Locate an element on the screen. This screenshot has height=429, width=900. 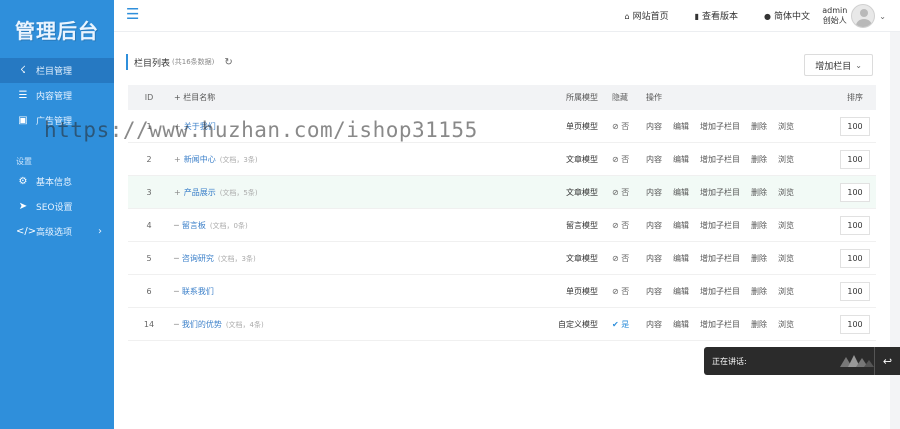
user-menu: admin 创始人 ⌄ is located at coordinates (854, 16).